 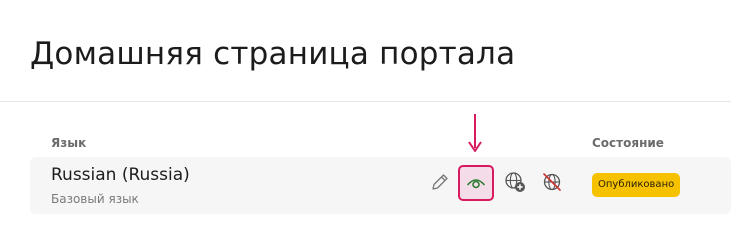 I want to click on eye-icon, so click(x=476, y=184).